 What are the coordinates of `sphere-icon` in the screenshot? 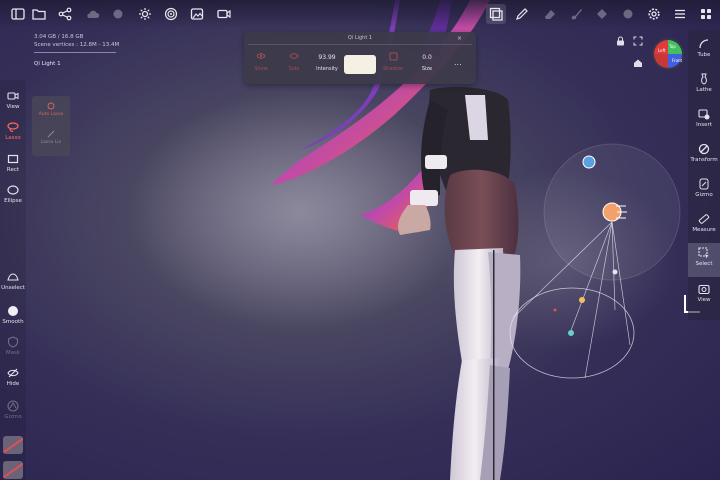 It's located at (628, 14).